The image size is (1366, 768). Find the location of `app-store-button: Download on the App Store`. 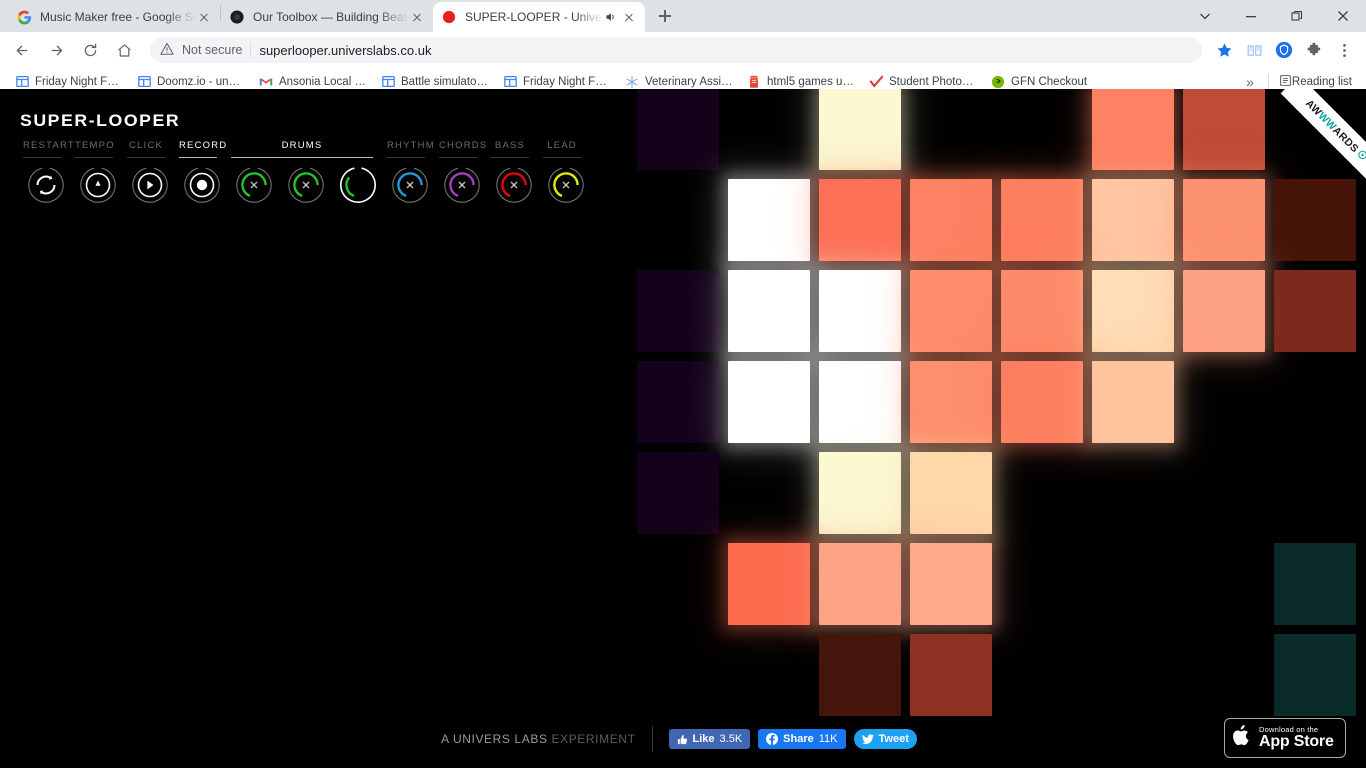

app-store-button: Download on the App Store is located at coordinates (1285, 738).